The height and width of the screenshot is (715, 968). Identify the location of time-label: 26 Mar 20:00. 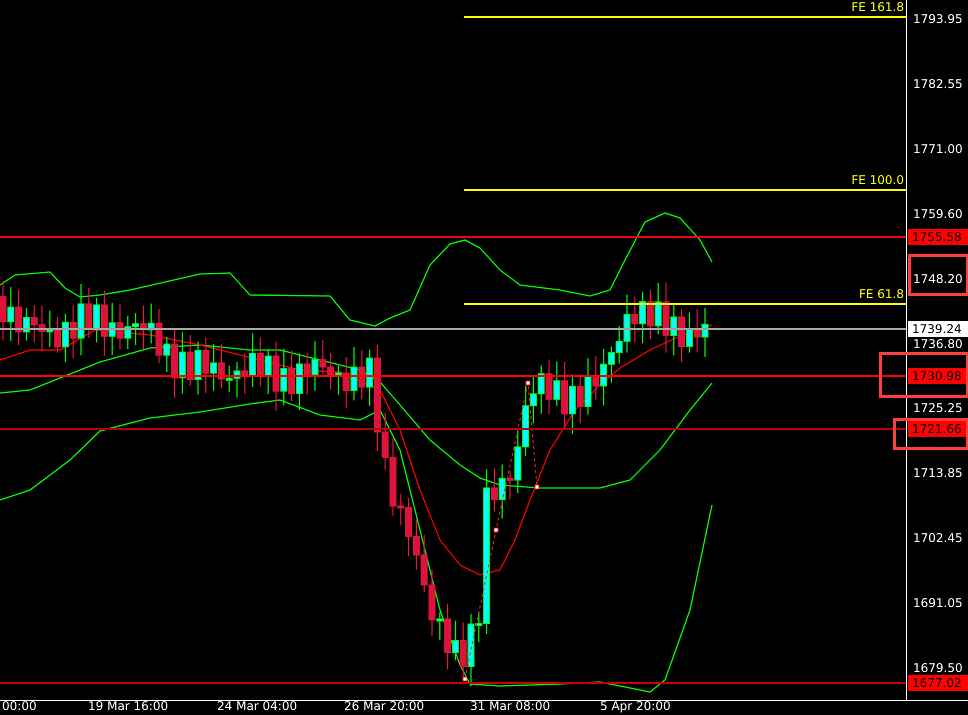
(384, 706).